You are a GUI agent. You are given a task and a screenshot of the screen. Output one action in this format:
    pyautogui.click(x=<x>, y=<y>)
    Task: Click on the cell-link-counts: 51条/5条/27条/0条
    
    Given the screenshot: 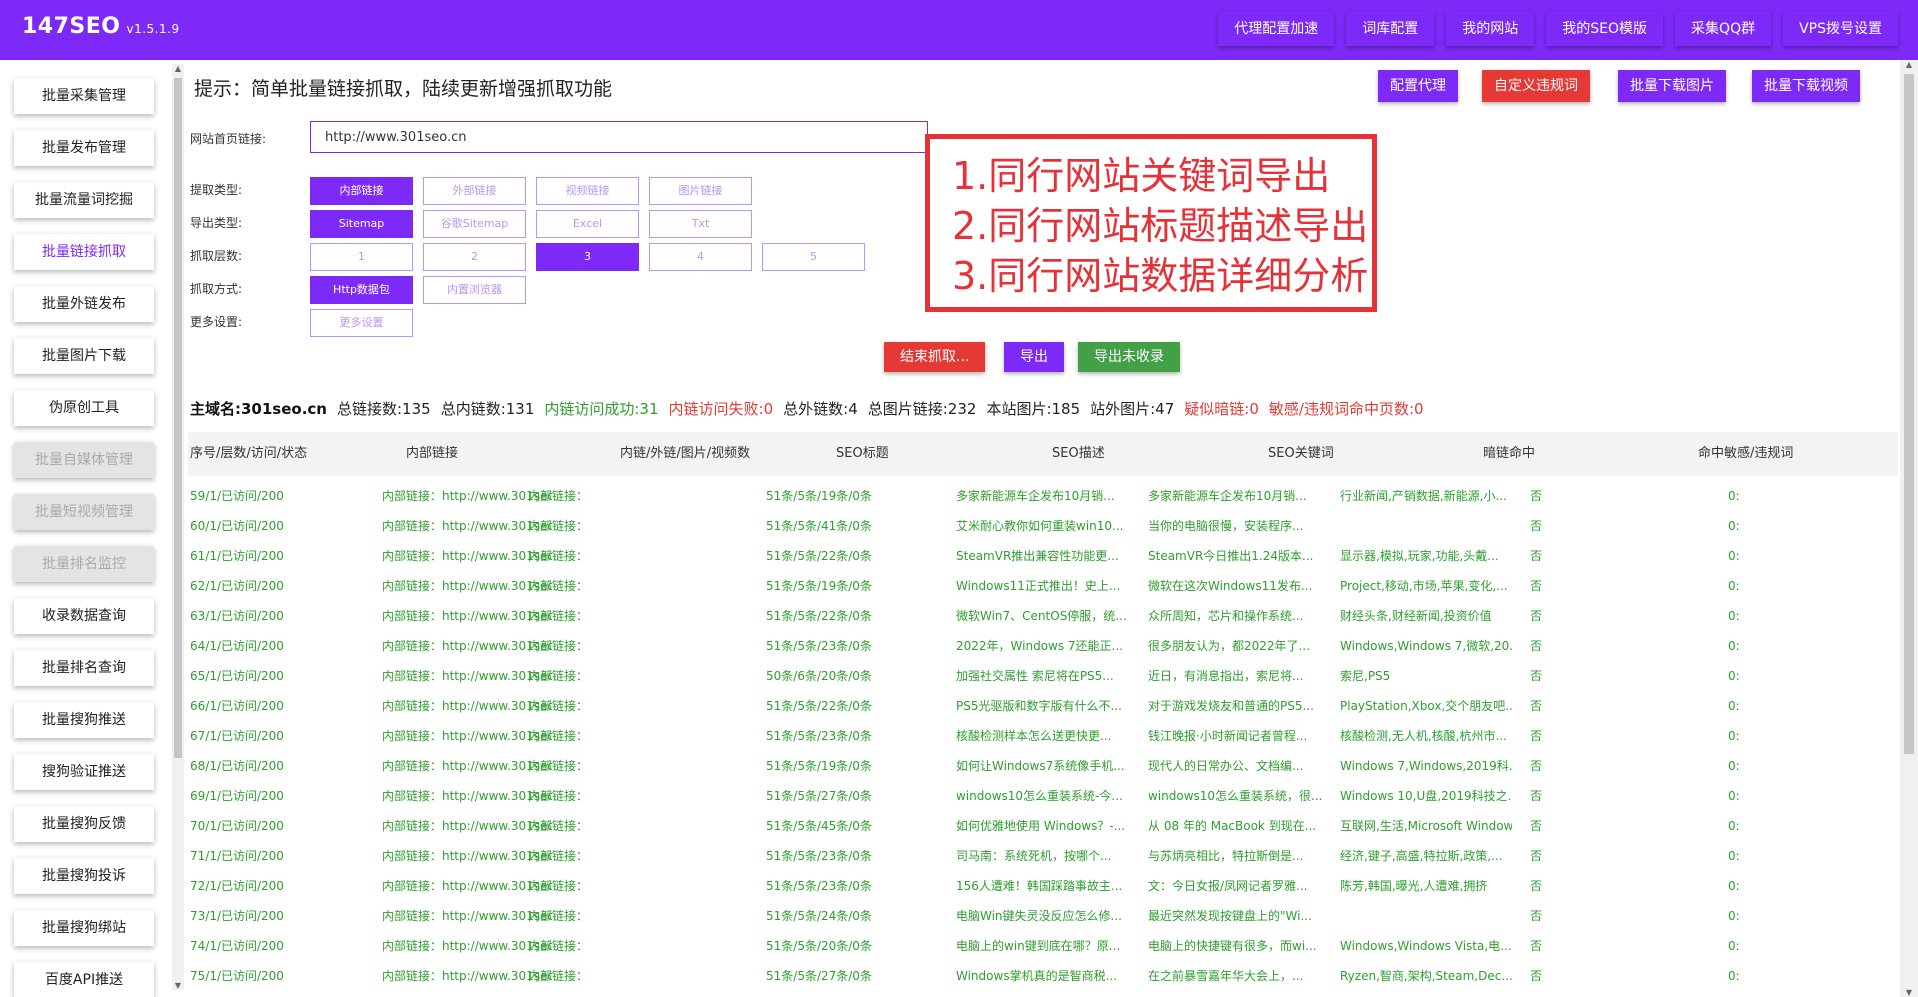 What is the action you would take?
    pyautogui.click(x=819, y=976)
    